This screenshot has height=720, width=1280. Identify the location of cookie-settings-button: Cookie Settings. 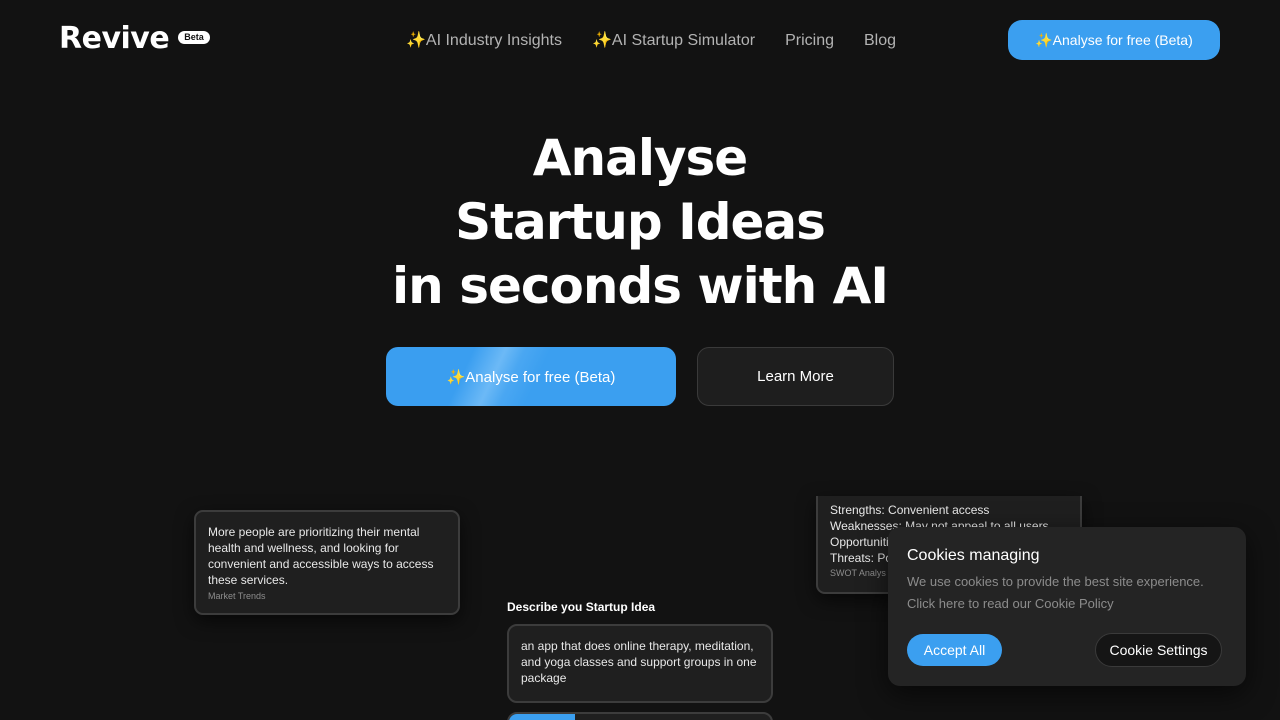
(1158, 650).